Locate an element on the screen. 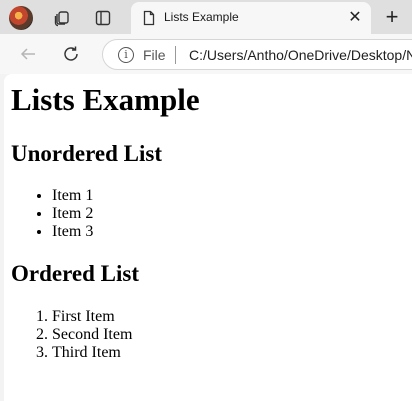  address-toolbar: i File C:/Users/Antho/OneDrive/Desktop/N is located at coordinates (206, 54).